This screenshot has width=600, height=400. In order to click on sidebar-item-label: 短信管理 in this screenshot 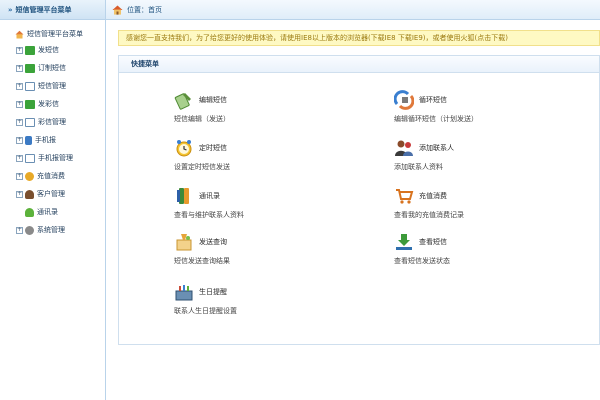, I will do `click(52, 86)`.